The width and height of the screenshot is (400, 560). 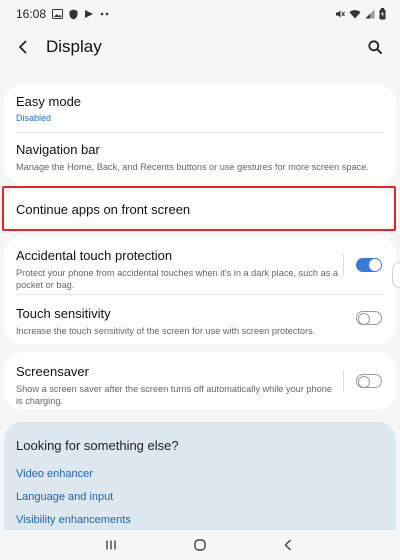 What do you see at coordinates (73, 14) in the screenshot?
I see `shield-icon` at bounding box center [73, 14].